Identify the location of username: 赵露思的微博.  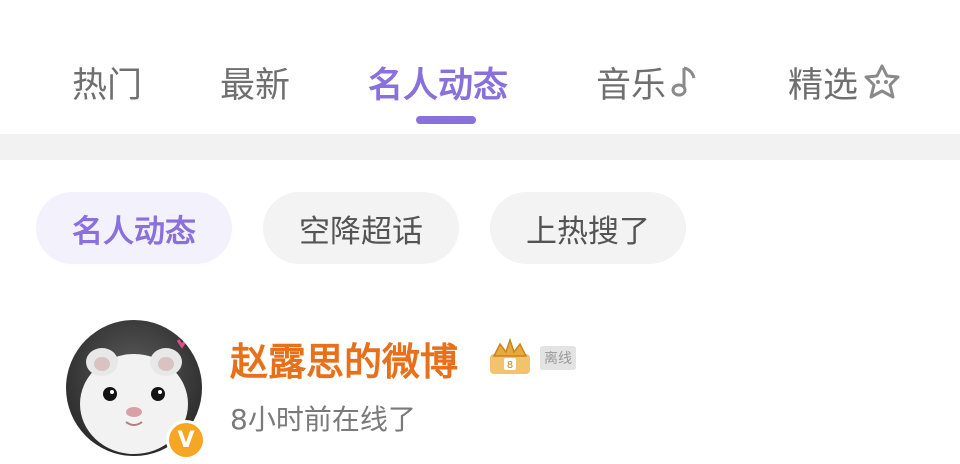
(344, 358).